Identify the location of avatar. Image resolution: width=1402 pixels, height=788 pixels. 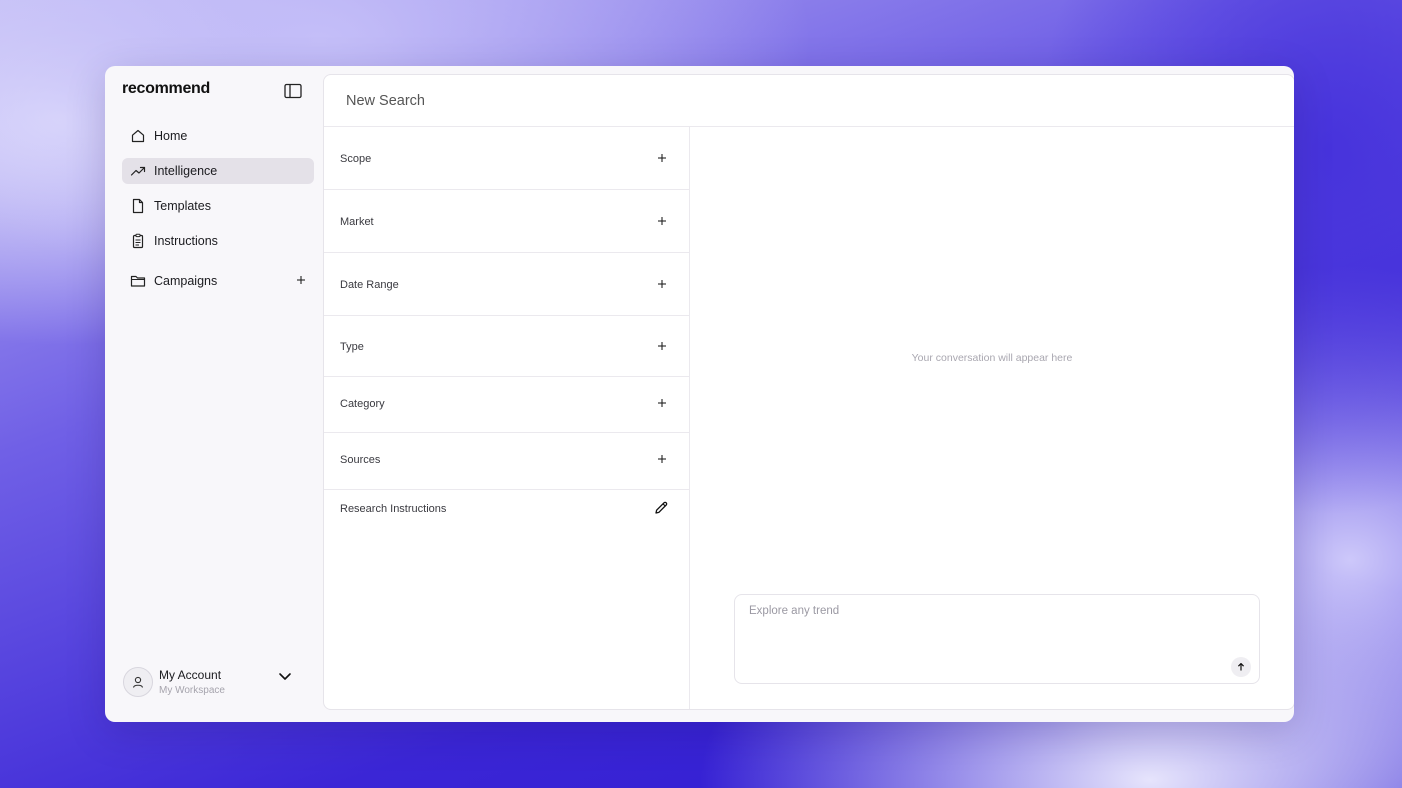
(138, 682).